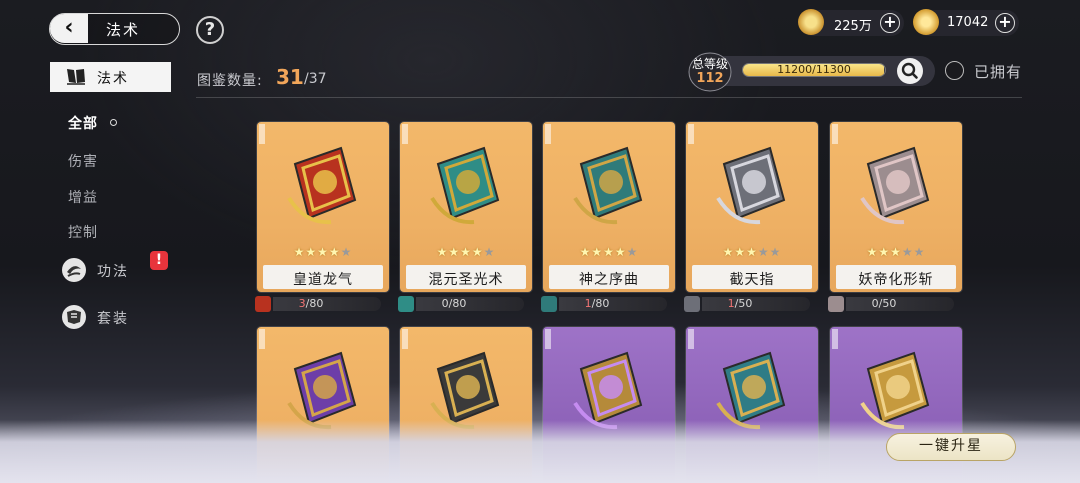 This screenshot has width=1080, height=483. I want to click on fragment-counter: 0/50, so click(892, 304).